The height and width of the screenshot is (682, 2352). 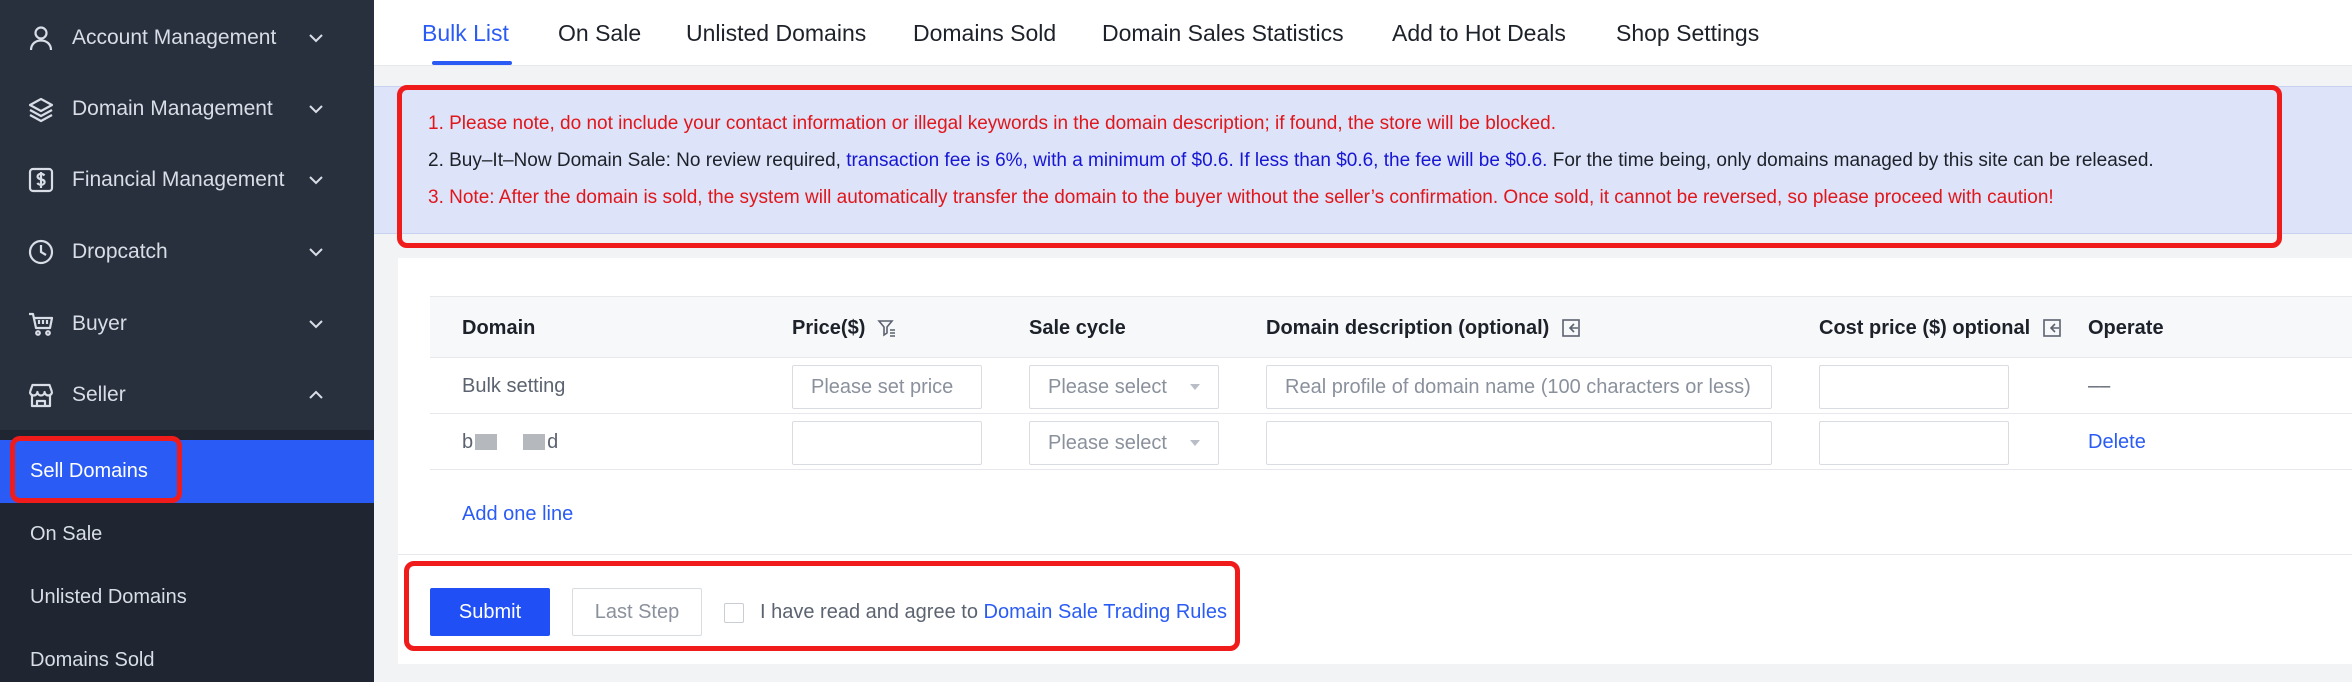 What do you see at coordinates (187, 597) in the screenshot?
I see `sidebar-subitem-unlisted-domains: Unlisted Domains` at bounding box center [187, 597].